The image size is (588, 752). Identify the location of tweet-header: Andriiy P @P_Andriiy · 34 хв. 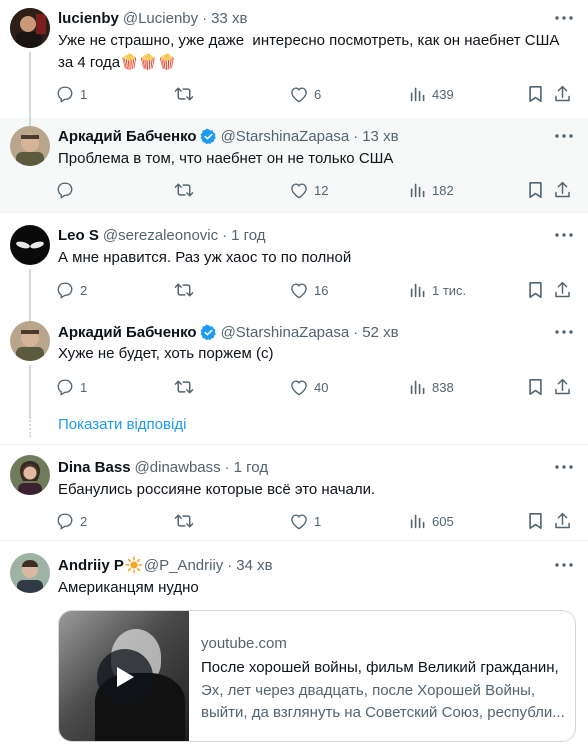
(165, 565).